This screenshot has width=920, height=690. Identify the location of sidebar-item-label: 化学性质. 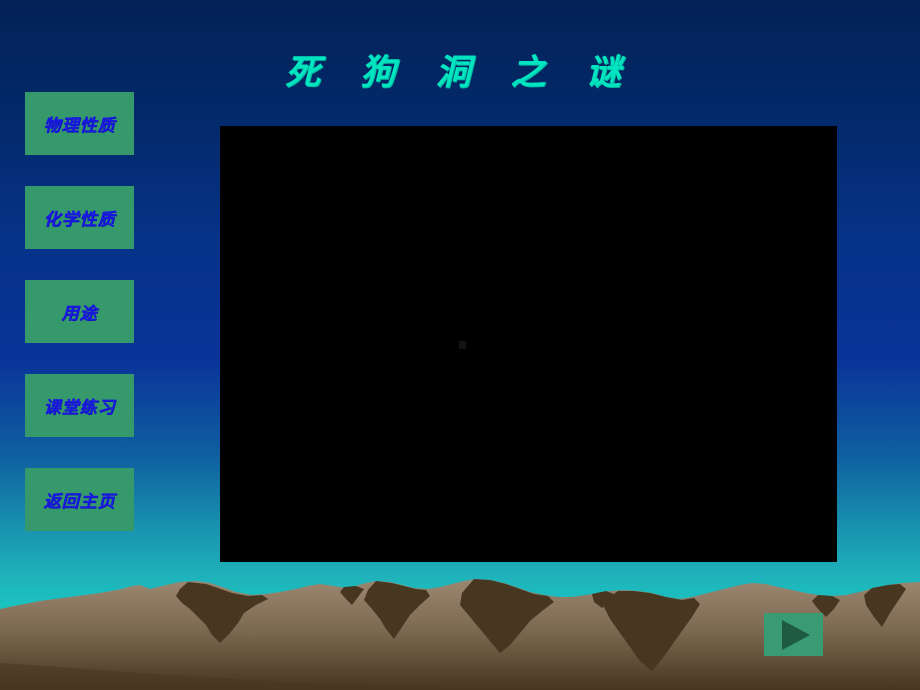
(79, 220).